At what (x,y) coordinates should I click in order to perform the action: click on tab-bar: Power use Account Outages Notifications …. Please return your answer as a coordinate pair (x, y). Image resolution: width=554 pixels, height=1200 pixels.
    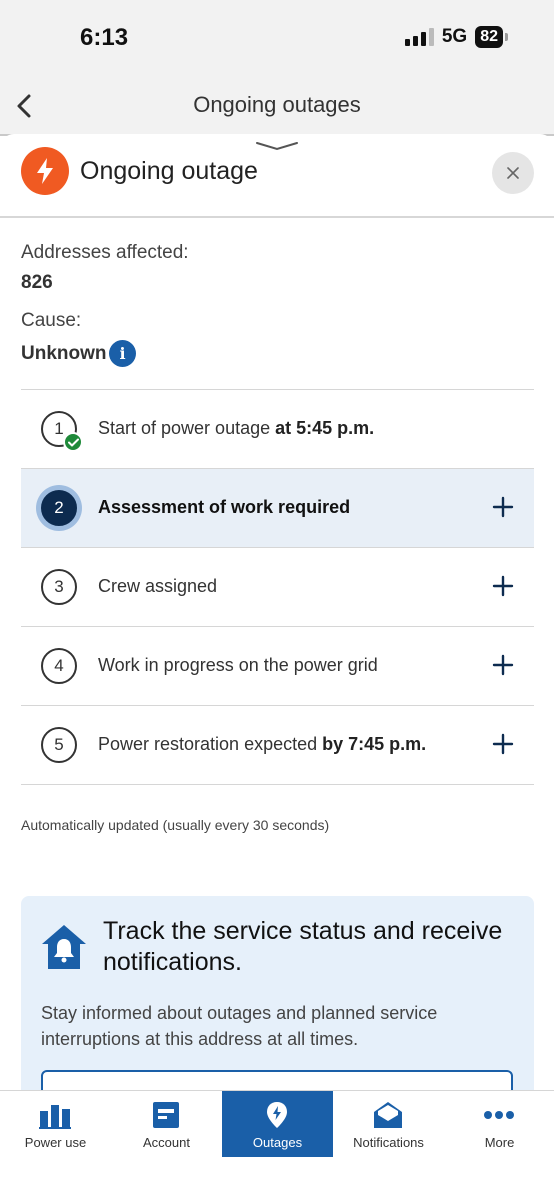
    Looking at the image, I should click on (277, 1145).